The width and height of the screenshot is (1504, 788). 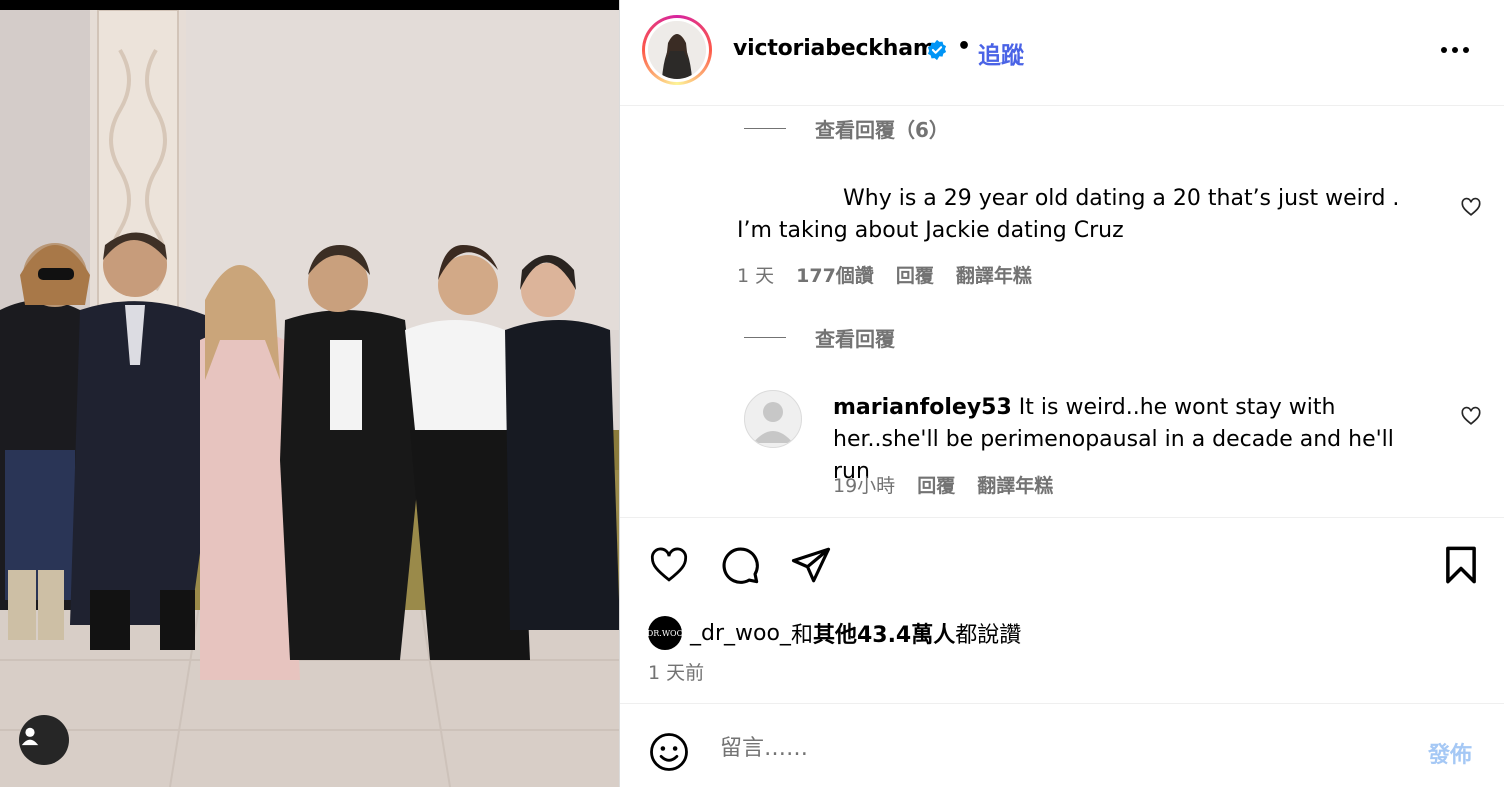 I want to click on commenter-avatar, so click(x=773, y=419).